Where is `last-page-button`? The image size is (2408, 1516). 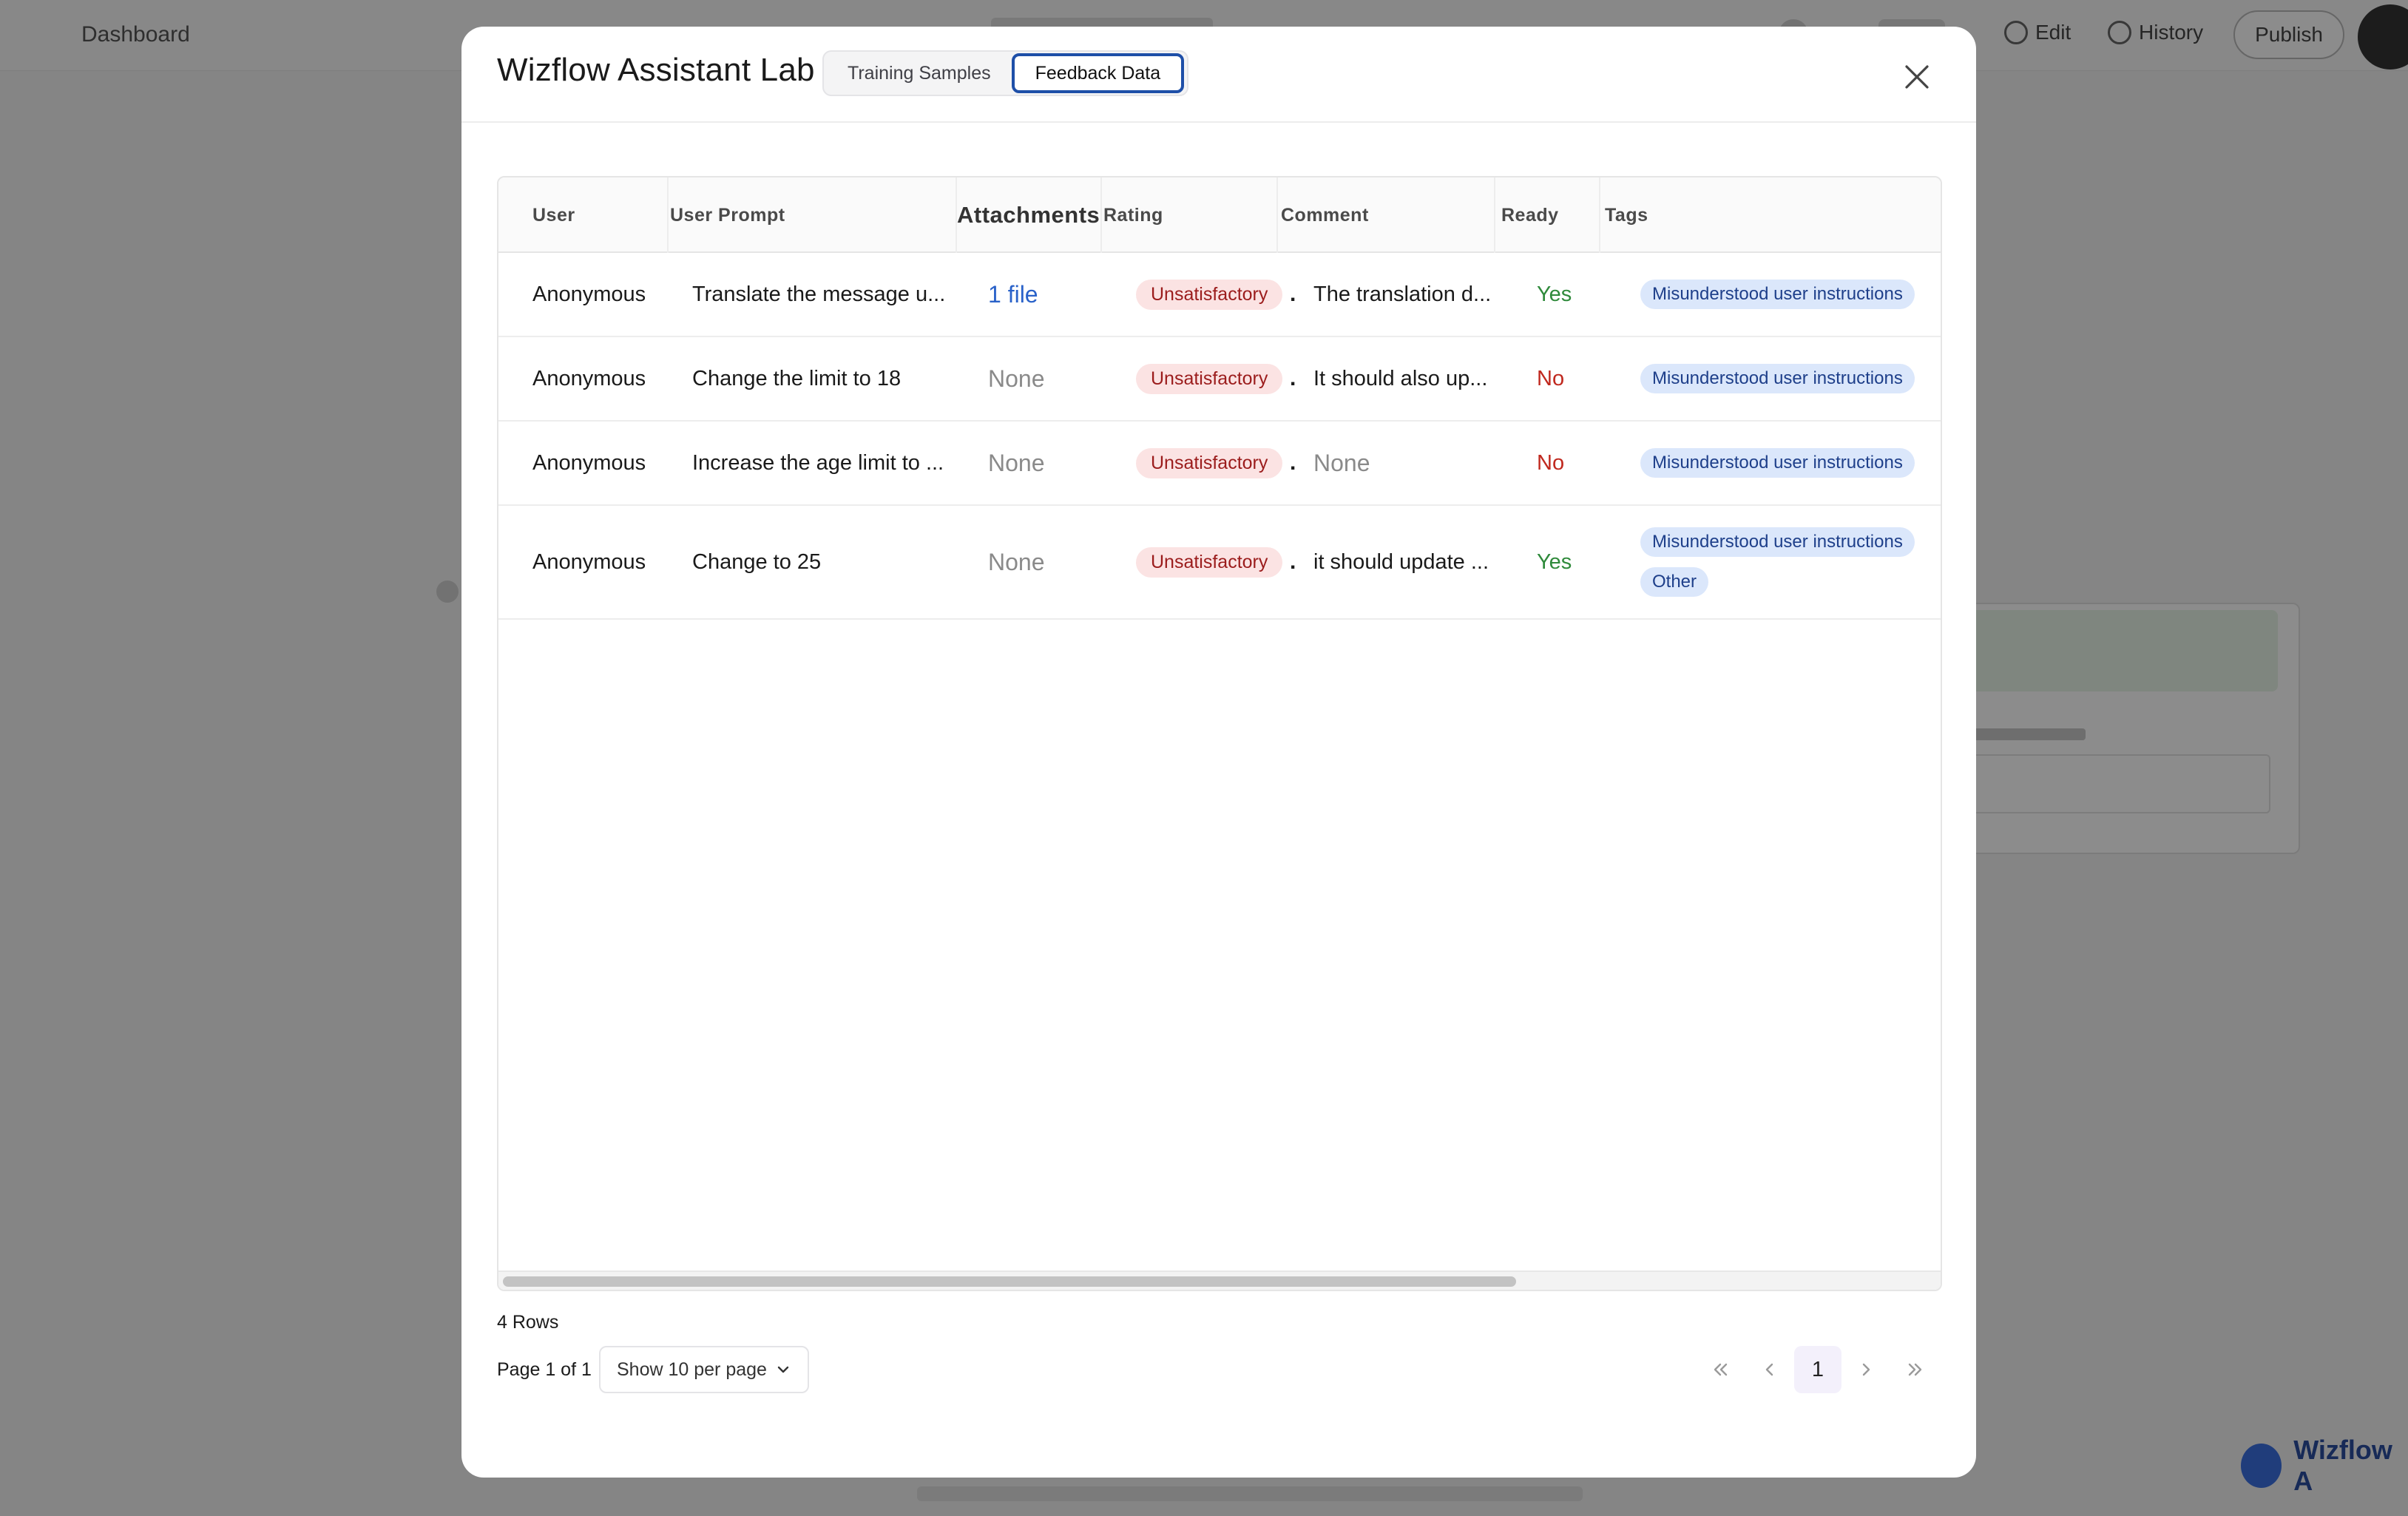
last-page-button is located at coordinates (1914, 1369).